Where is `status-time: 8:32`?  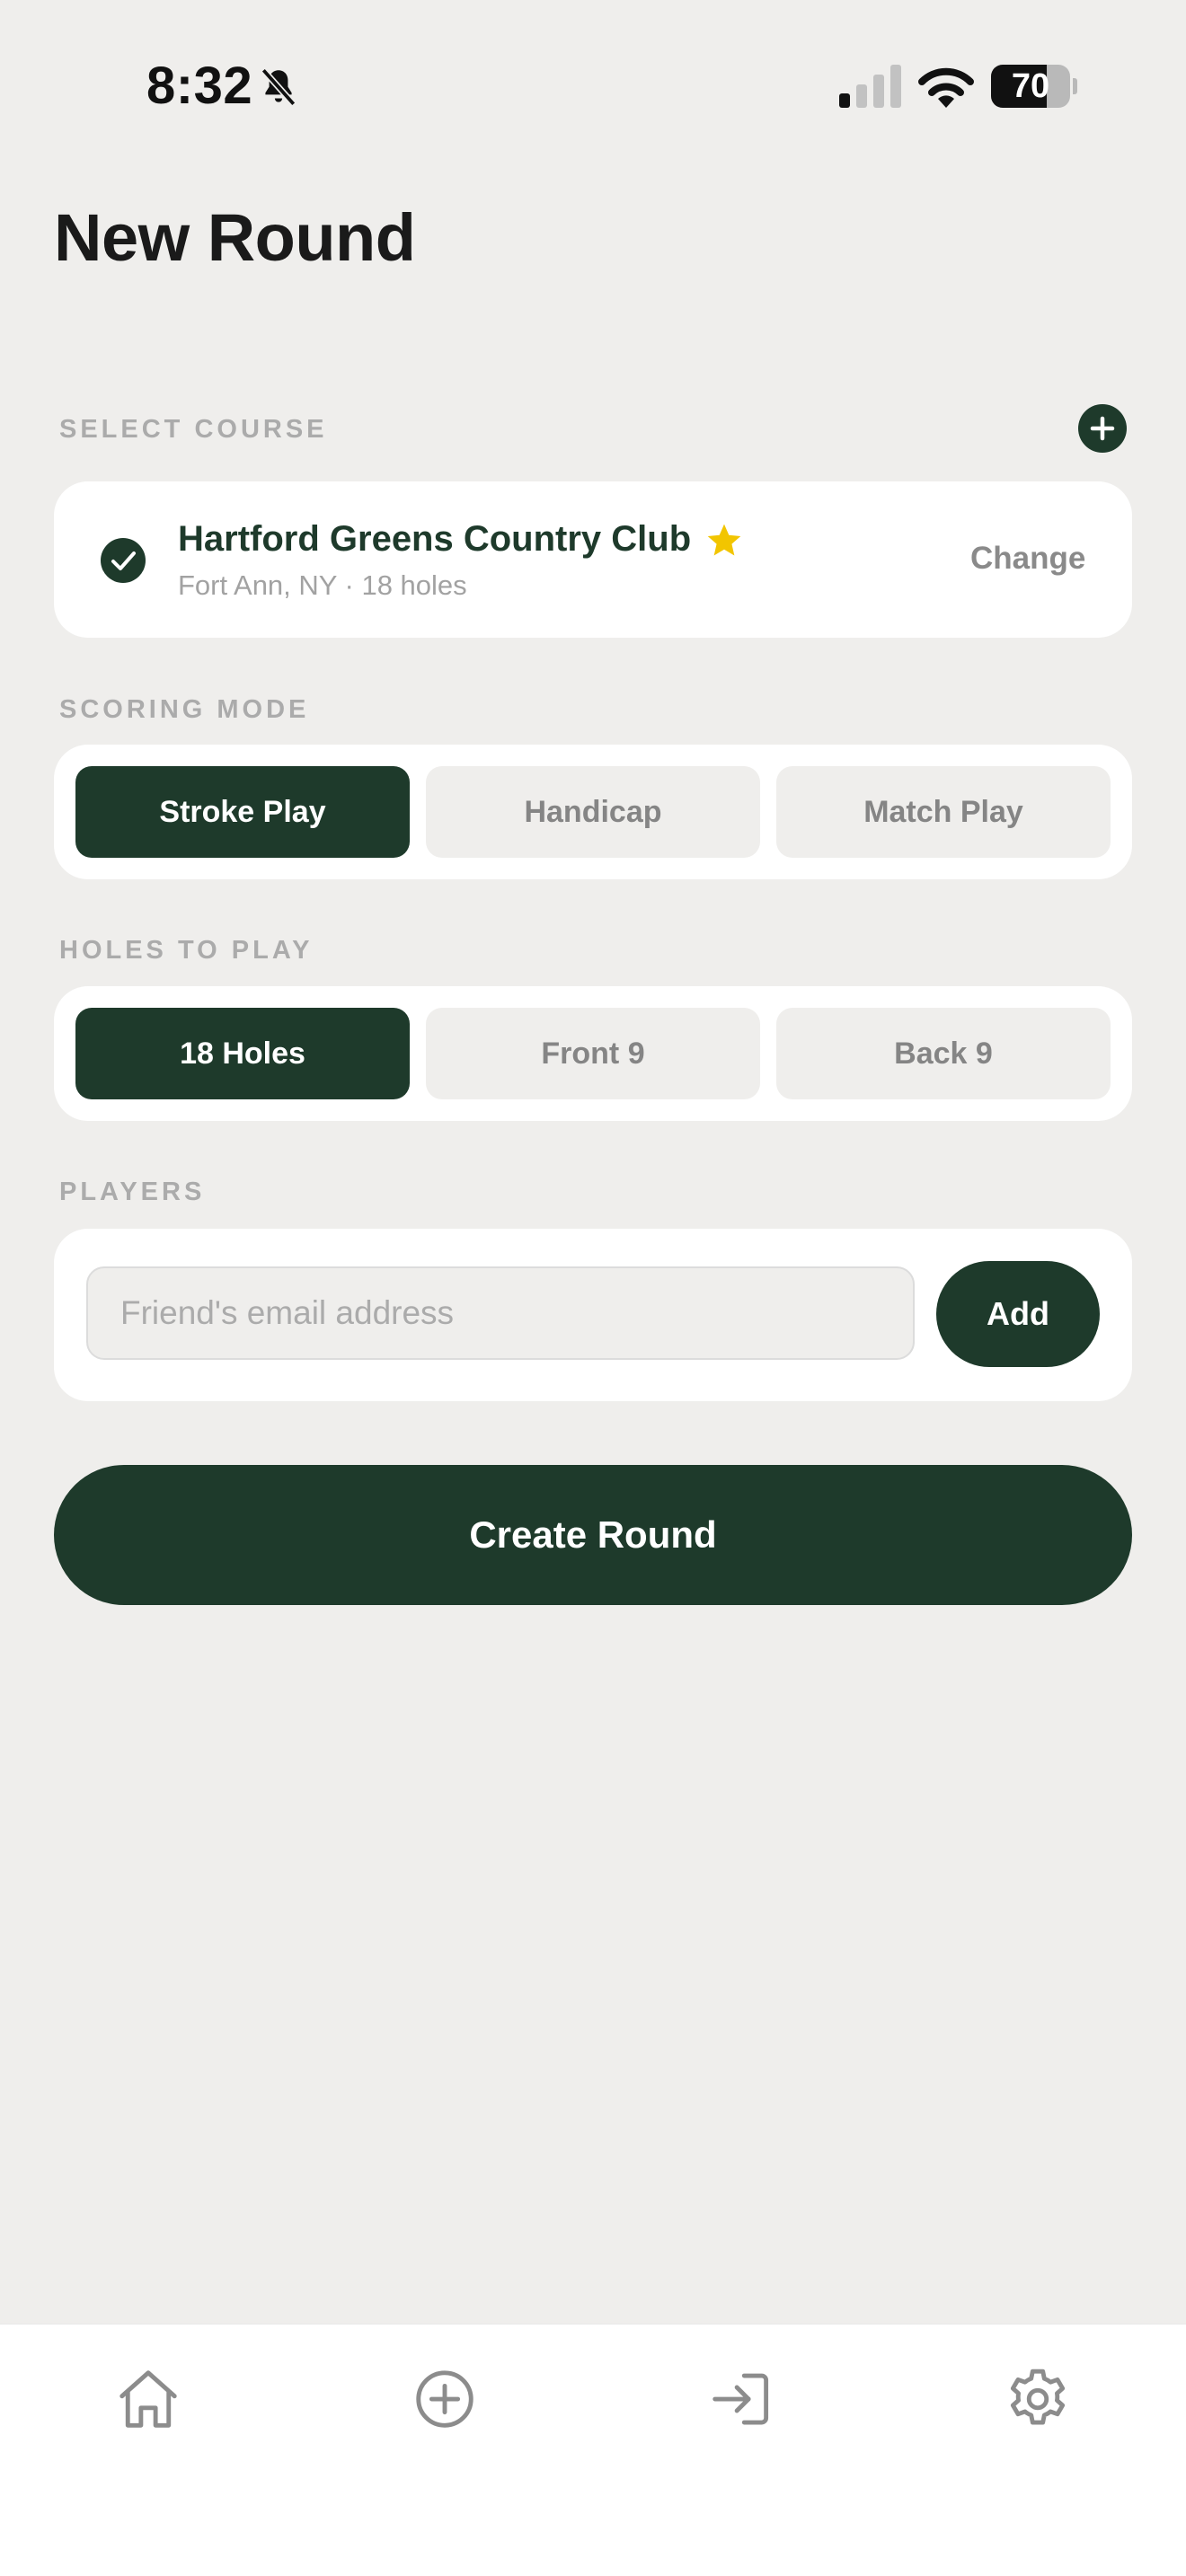 status-time: 8:32 is located at coordinates (199, 86).